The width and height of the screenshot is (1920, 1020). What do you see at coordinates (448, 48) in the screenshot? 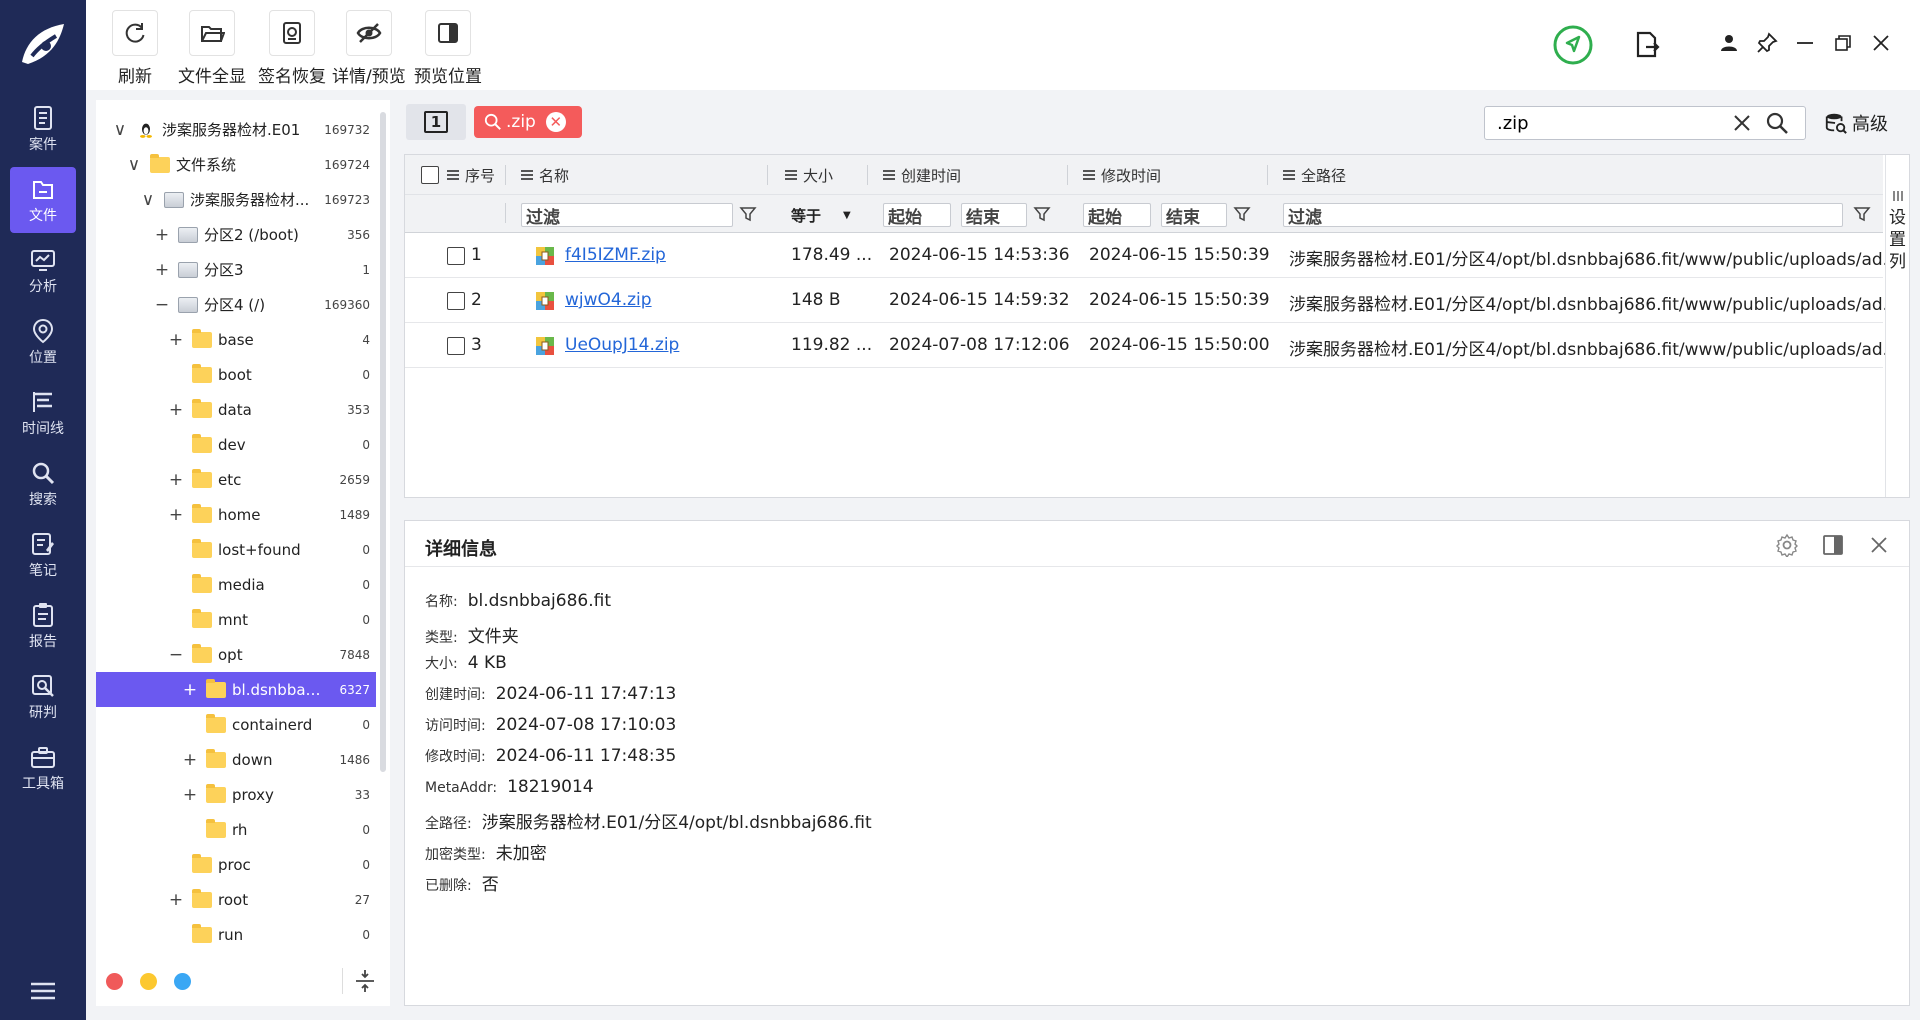
I see `preview-position-button: 预览位置` at bounding box center [448, 48].